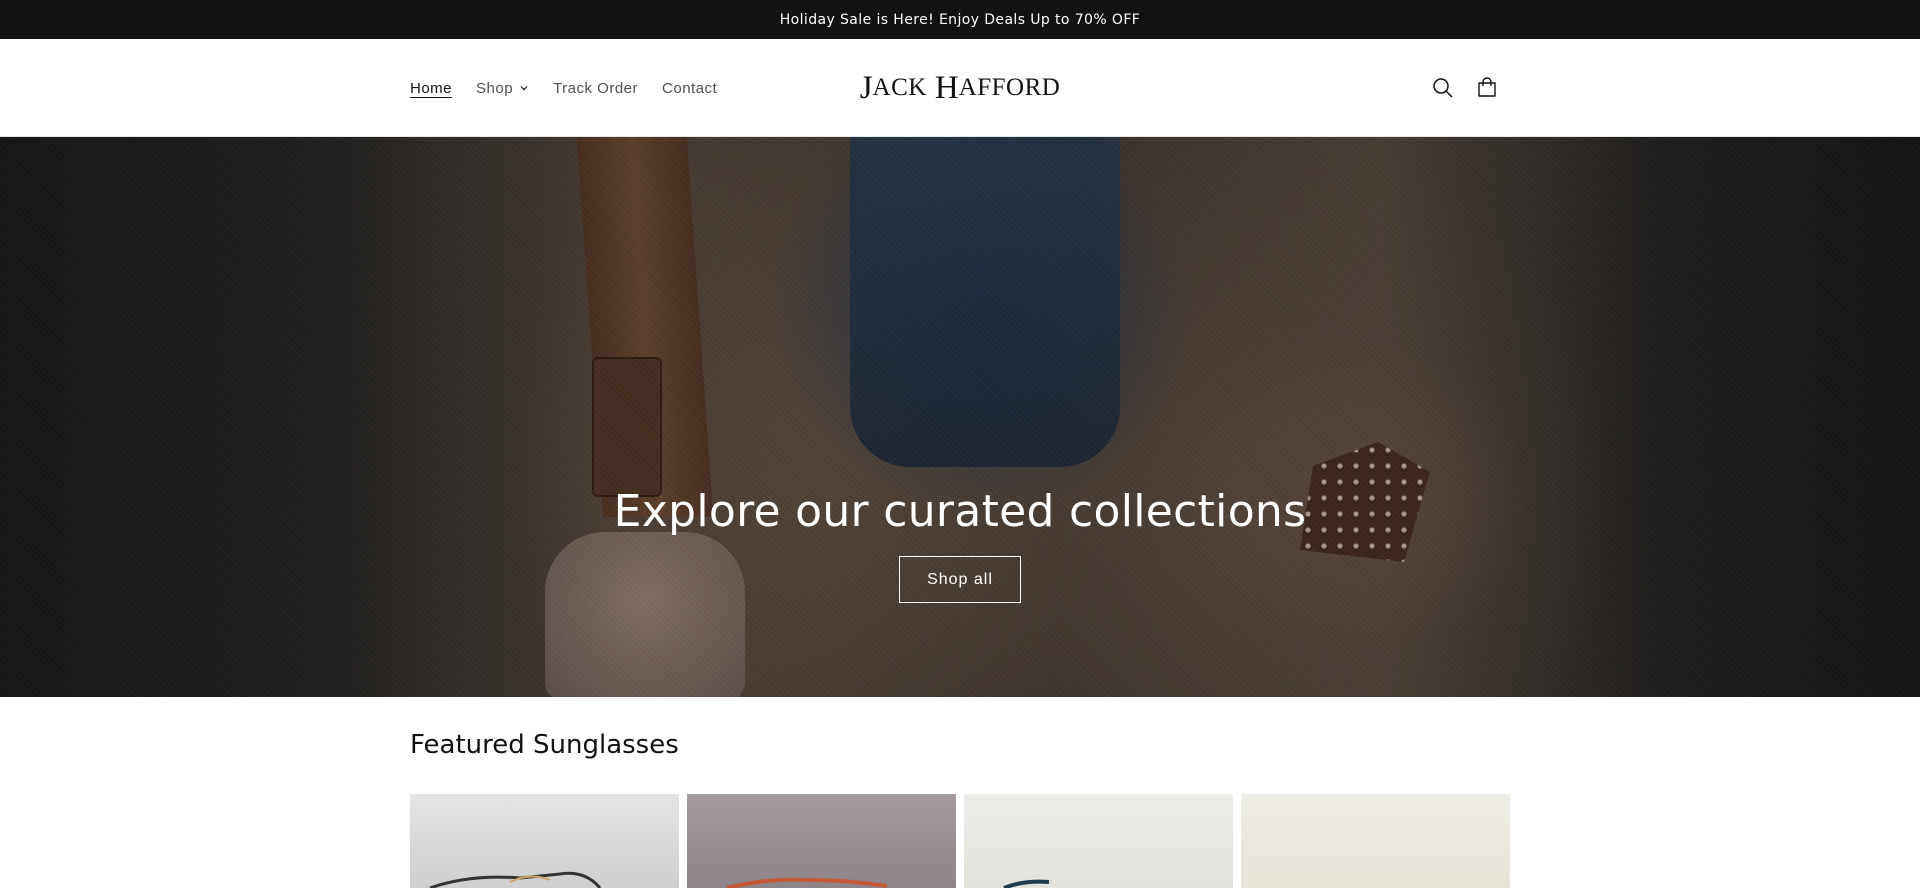  I want to click on hero-content: Explore our curated collections Shop all, so click(960, 542).